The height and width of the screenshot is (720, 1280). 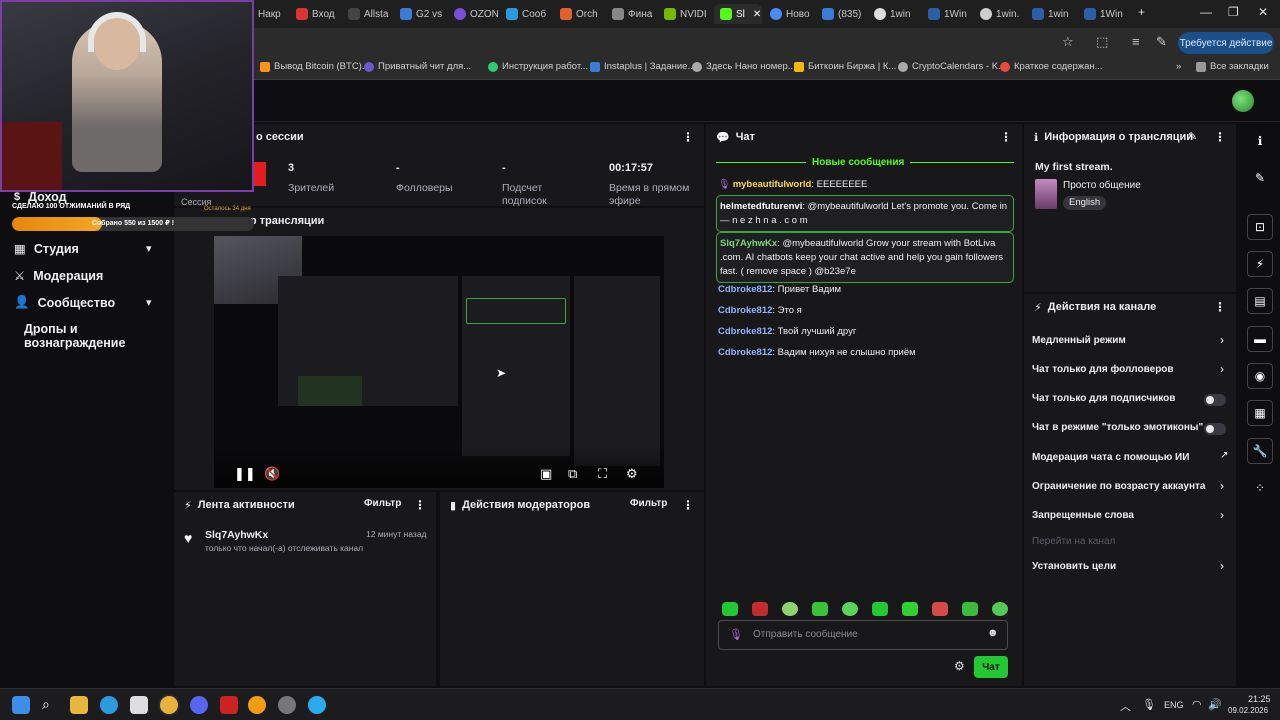 I want to click on more-bookmarks-icon: », so click(x=1178, y=66).